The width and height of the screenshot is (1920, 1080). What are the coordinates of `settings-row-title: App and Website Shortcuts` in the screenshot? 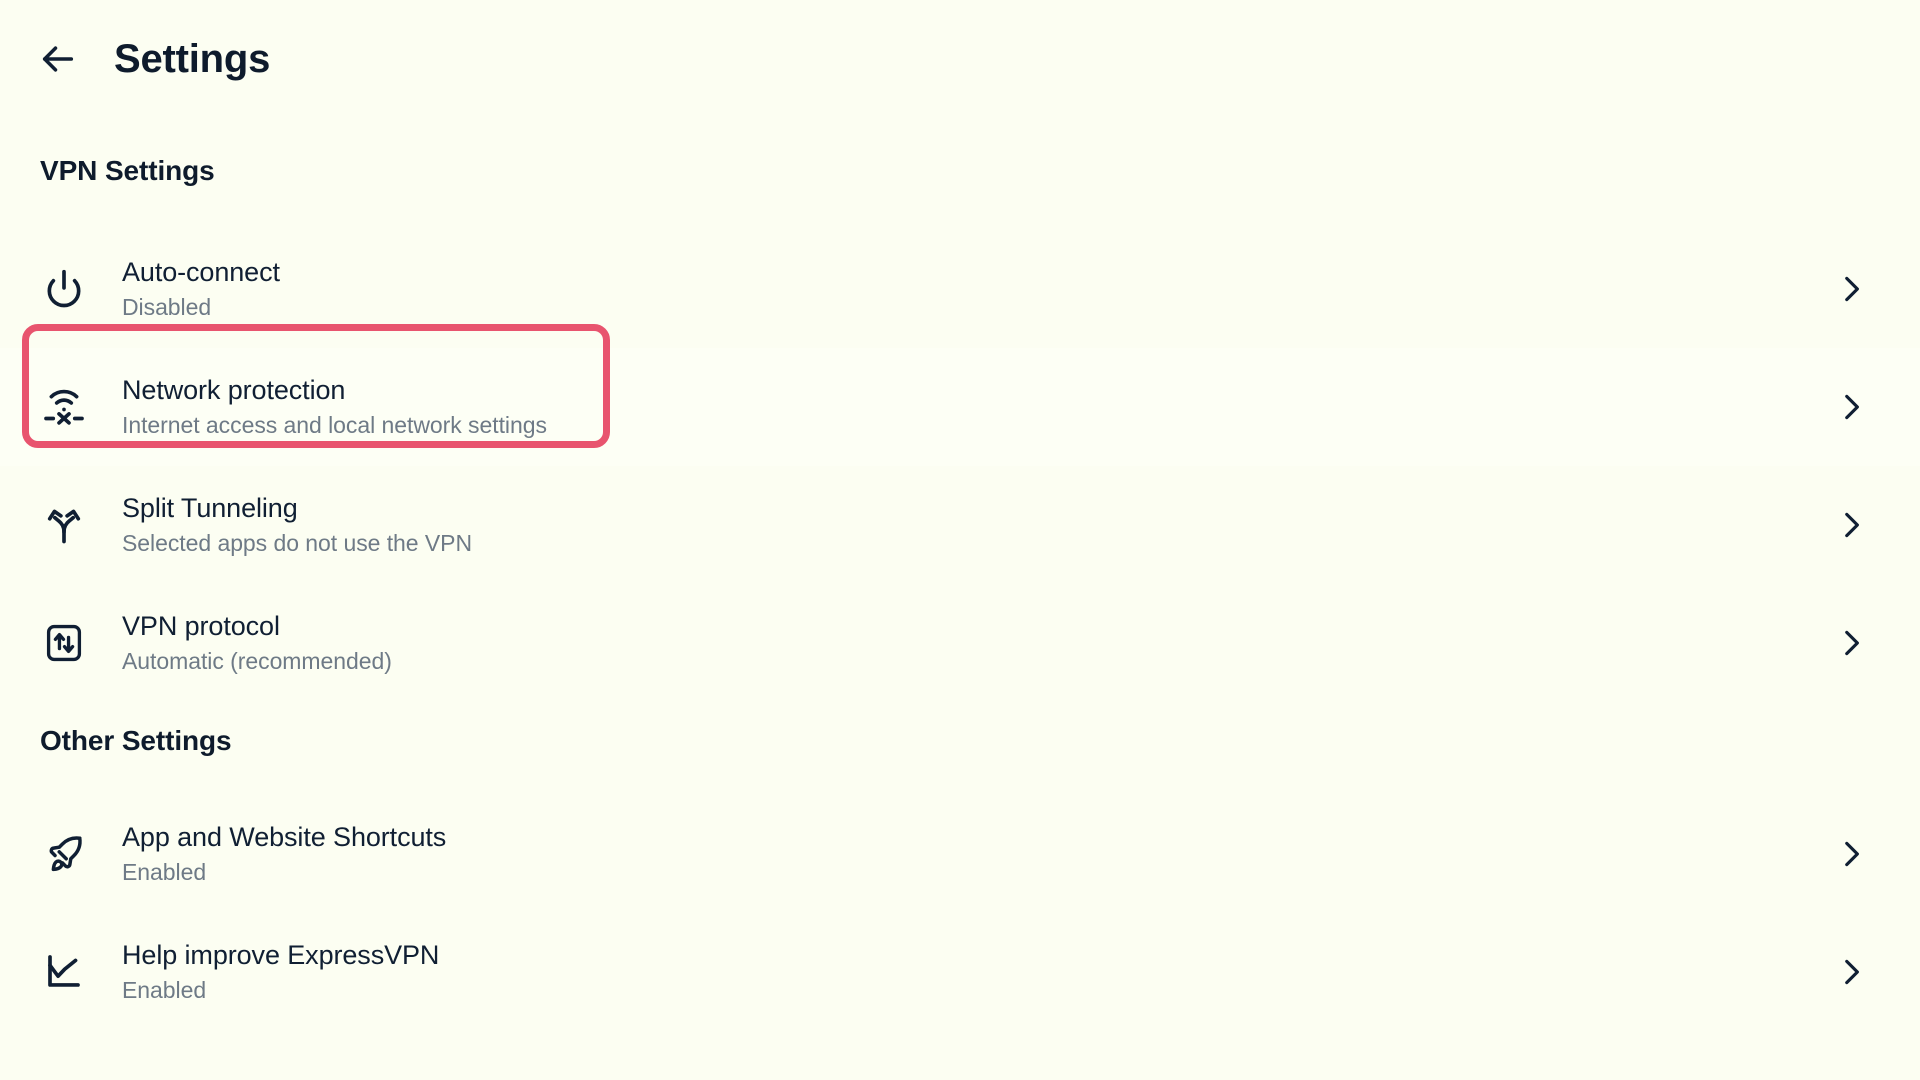 It's located at (284, 837).